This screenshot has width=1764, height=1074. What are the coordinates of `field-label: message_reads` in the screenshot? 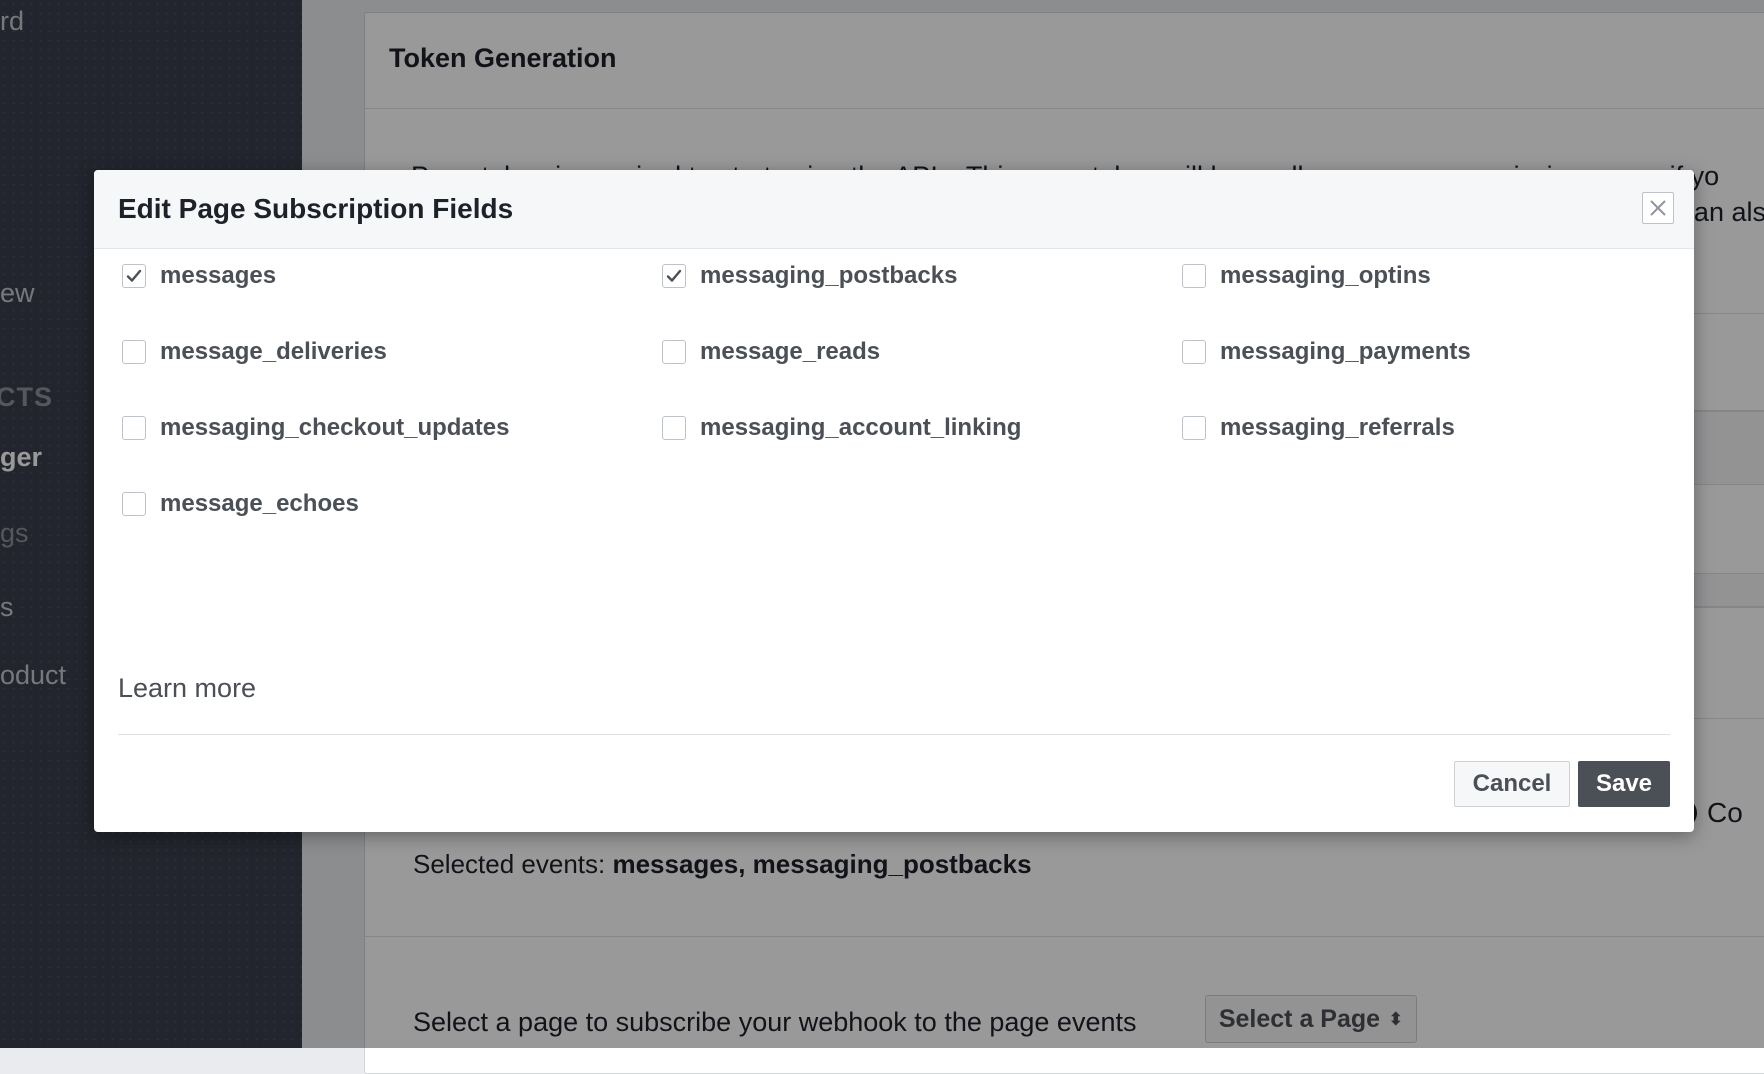 It's located at (790, 351).